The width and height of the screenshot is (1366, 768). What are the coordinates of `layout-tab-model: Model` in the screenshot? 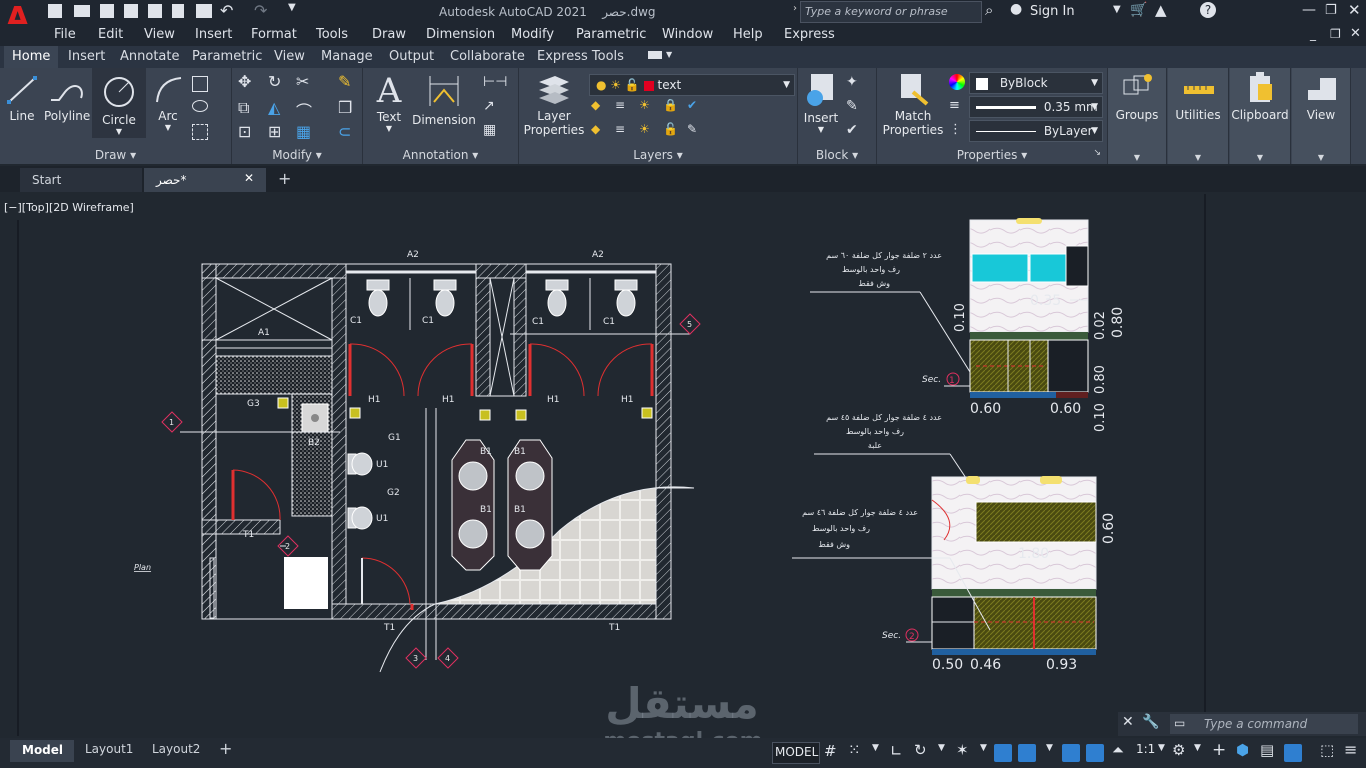 It's located at (42, 751).